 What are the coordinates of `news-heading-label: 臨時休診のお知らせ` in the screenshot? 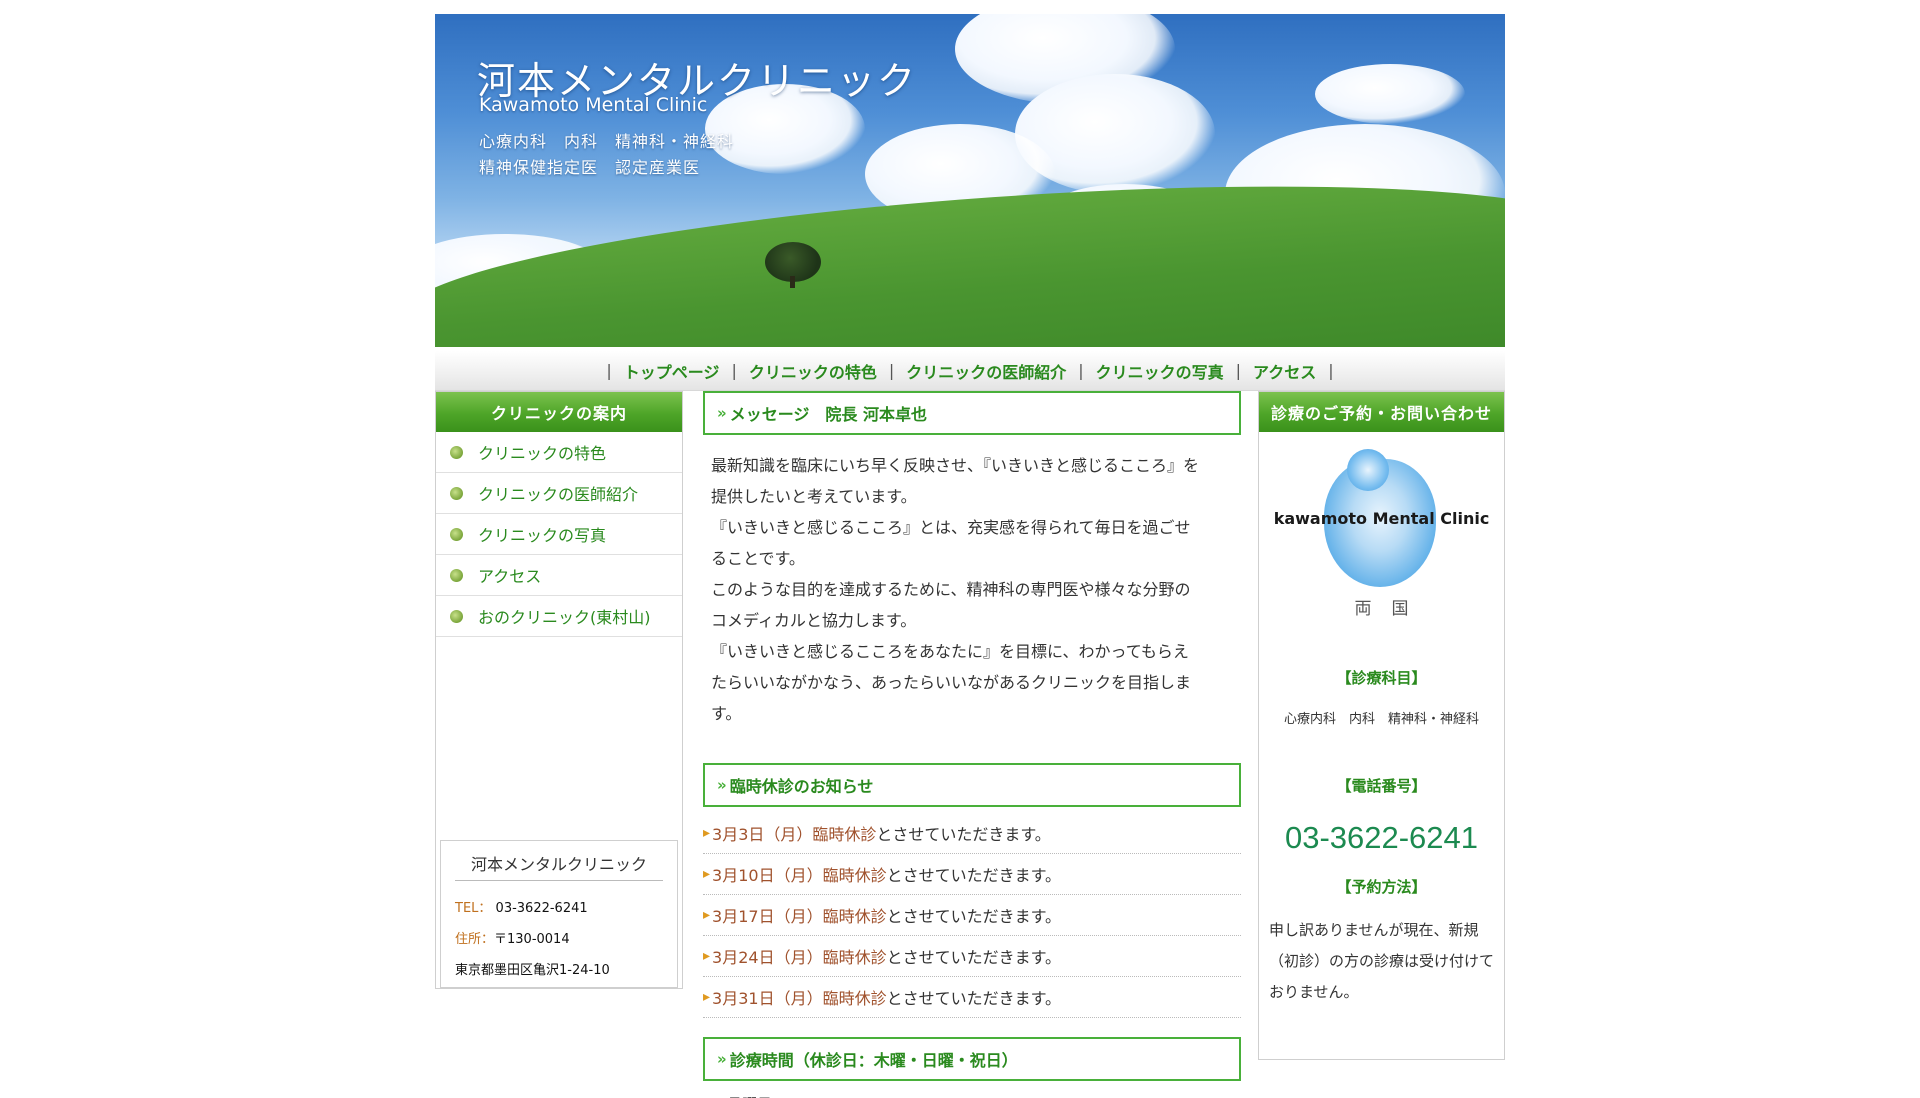 It's located at (801, 786).